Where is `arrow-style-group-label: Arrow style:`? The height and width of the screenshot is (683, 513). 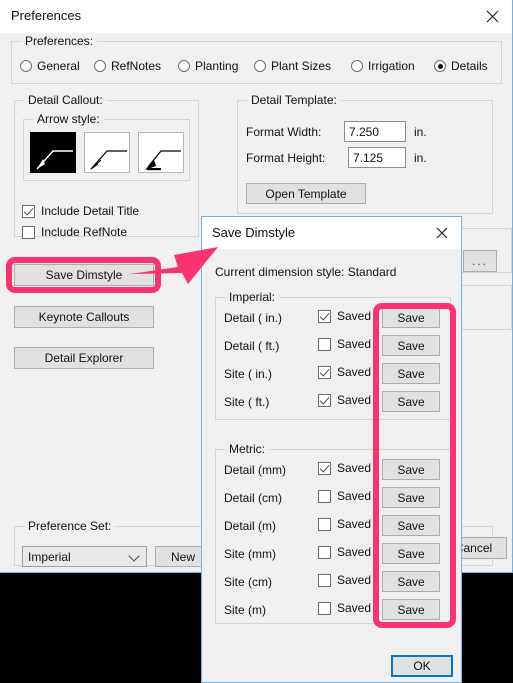 arrow-style-group-label: Arrow style: is located at coordinates (68, 119).